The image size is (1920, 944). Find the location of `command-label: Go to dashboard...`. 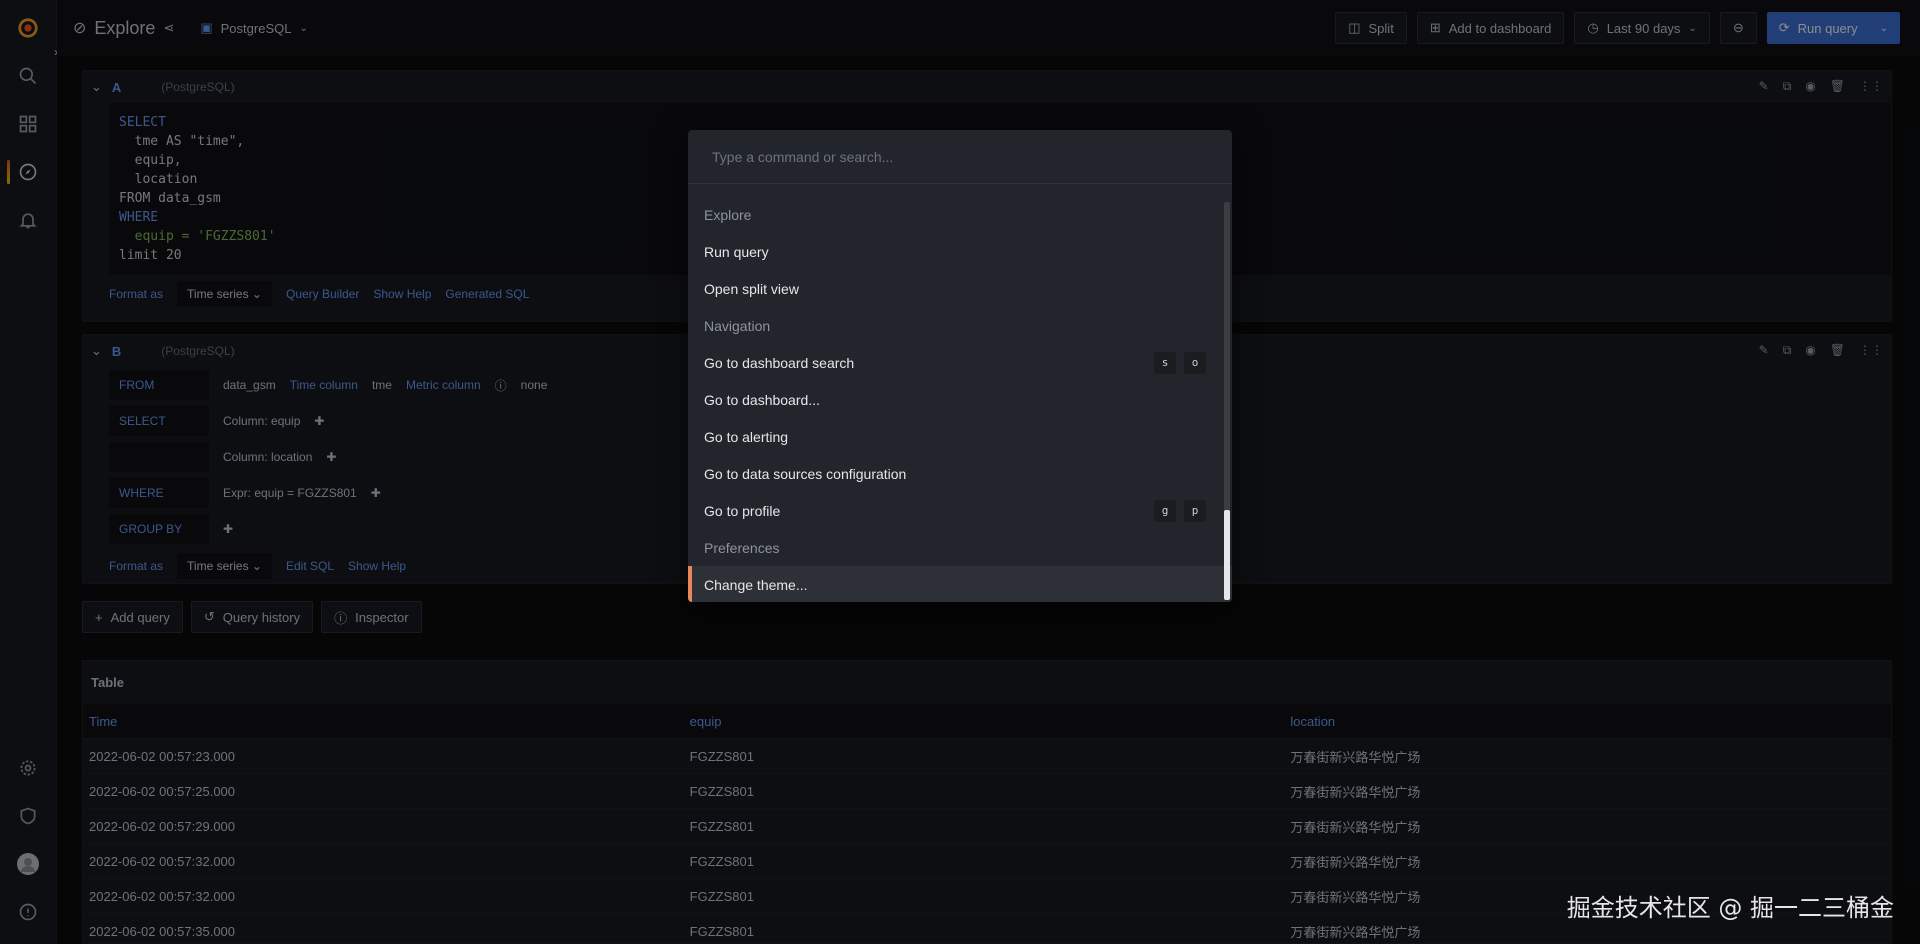

command-label: Go to dashboard... is located at coordinates (762, 399).